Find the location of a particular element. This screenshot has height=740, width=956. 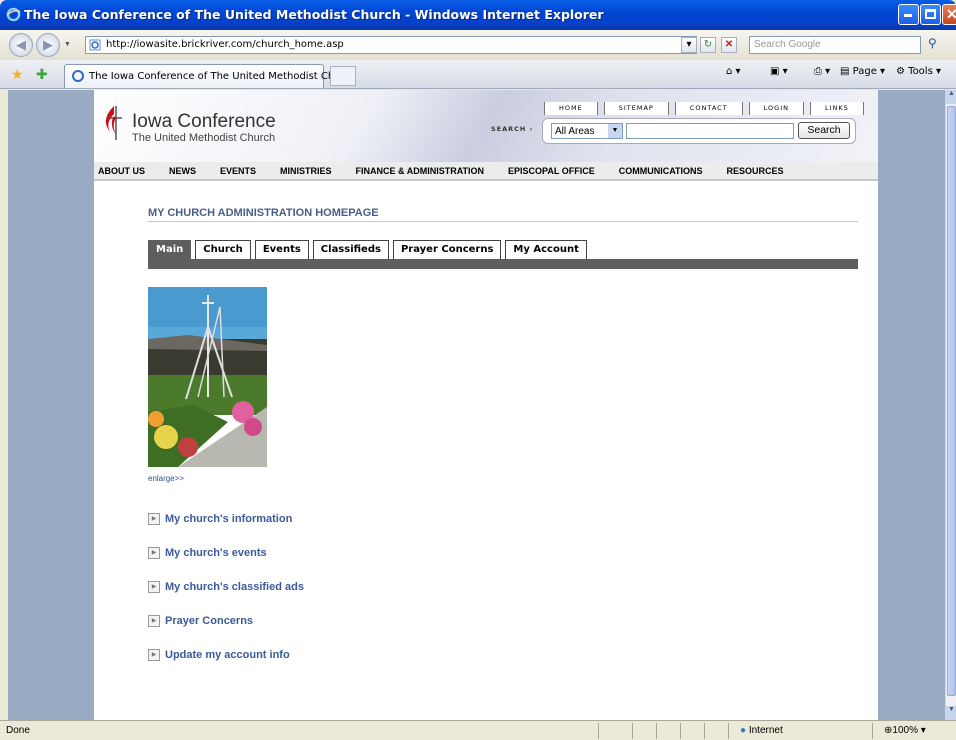

top-link-home: HOME is located at coordinates (571, 108).